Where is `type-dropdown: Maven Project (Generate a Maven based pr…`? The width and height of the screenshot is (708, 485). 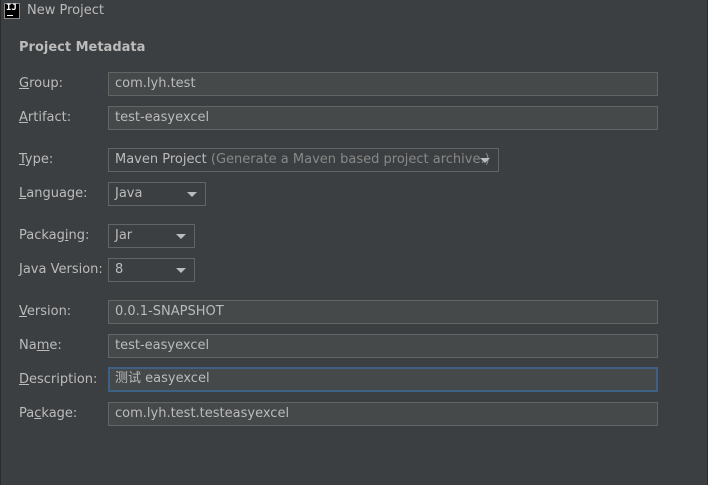 type-dropdown: Maven Project (Generate a Maven based pr… is located at coordinates (303, 160).